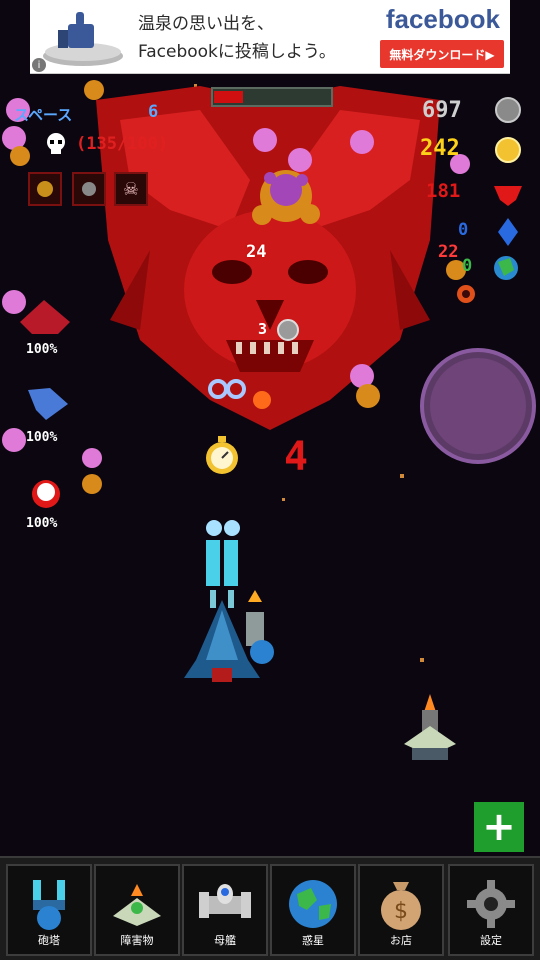  Describe the element at coordinates (463, 230) in the screenshot. I see `sapphire-count: 0` at that location.